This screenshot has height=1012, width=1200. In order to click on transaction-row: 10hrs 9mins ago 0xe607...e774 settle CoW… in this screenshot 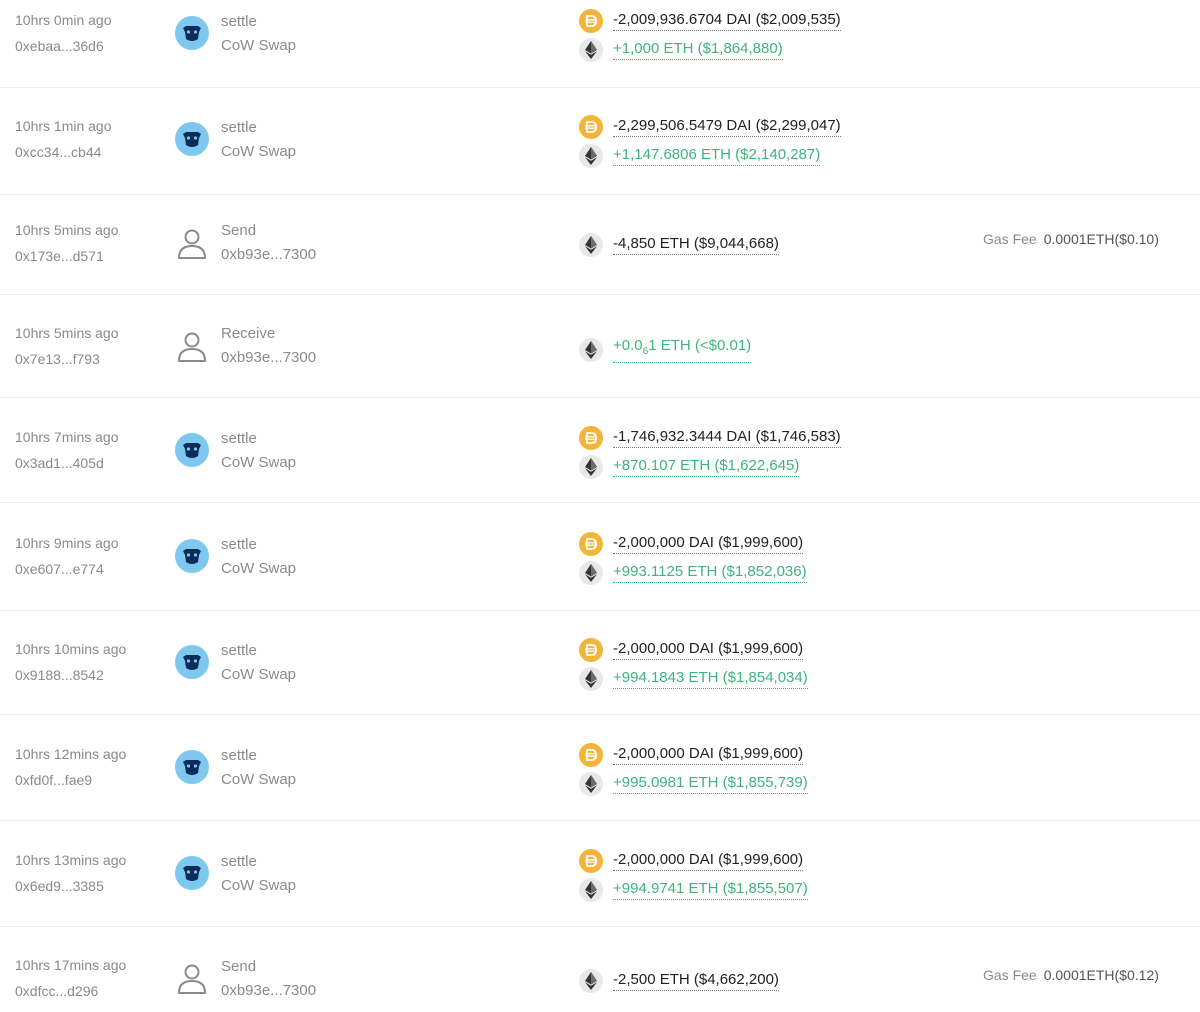, I will do `click(600, 557)`.